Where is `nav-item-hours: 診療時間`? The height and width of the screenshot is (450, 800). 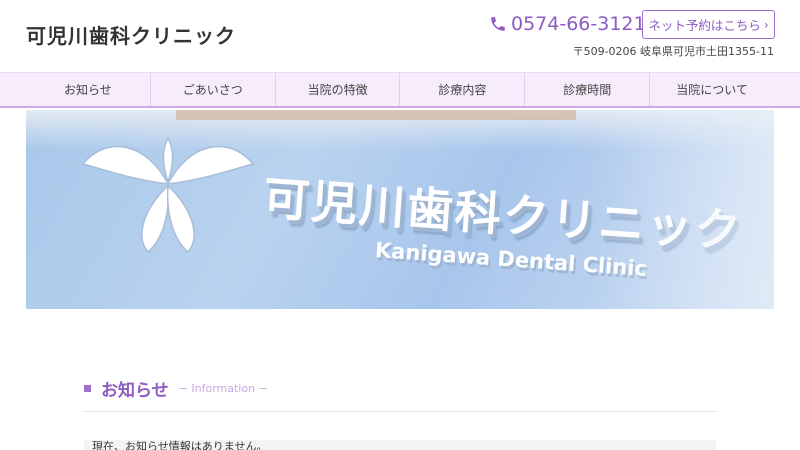
nav-item-hours: 診療時間 is located at coordinates (588, 89).